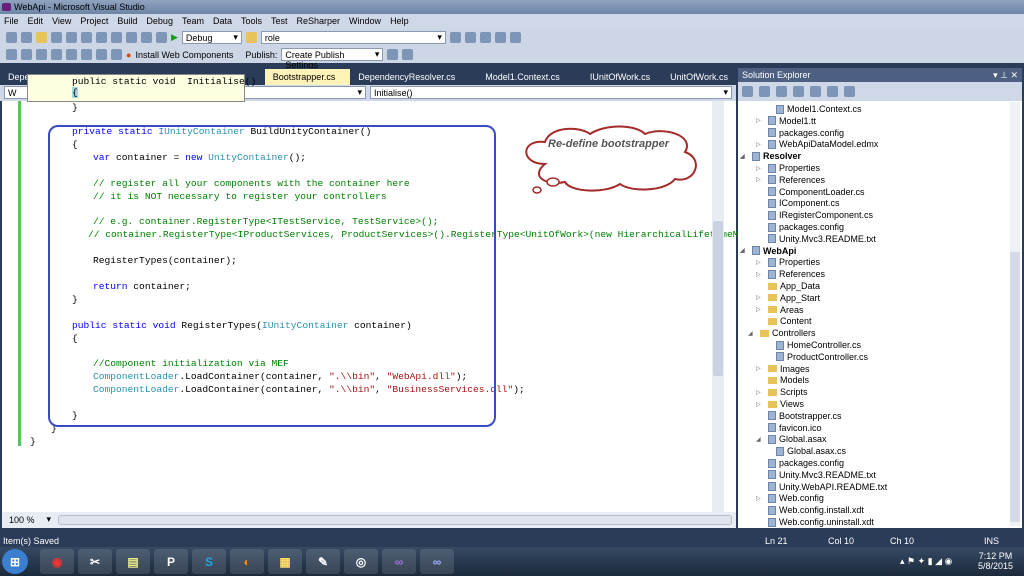  I want to click on tree-item: ▷ Web.config, so click(790, 498).